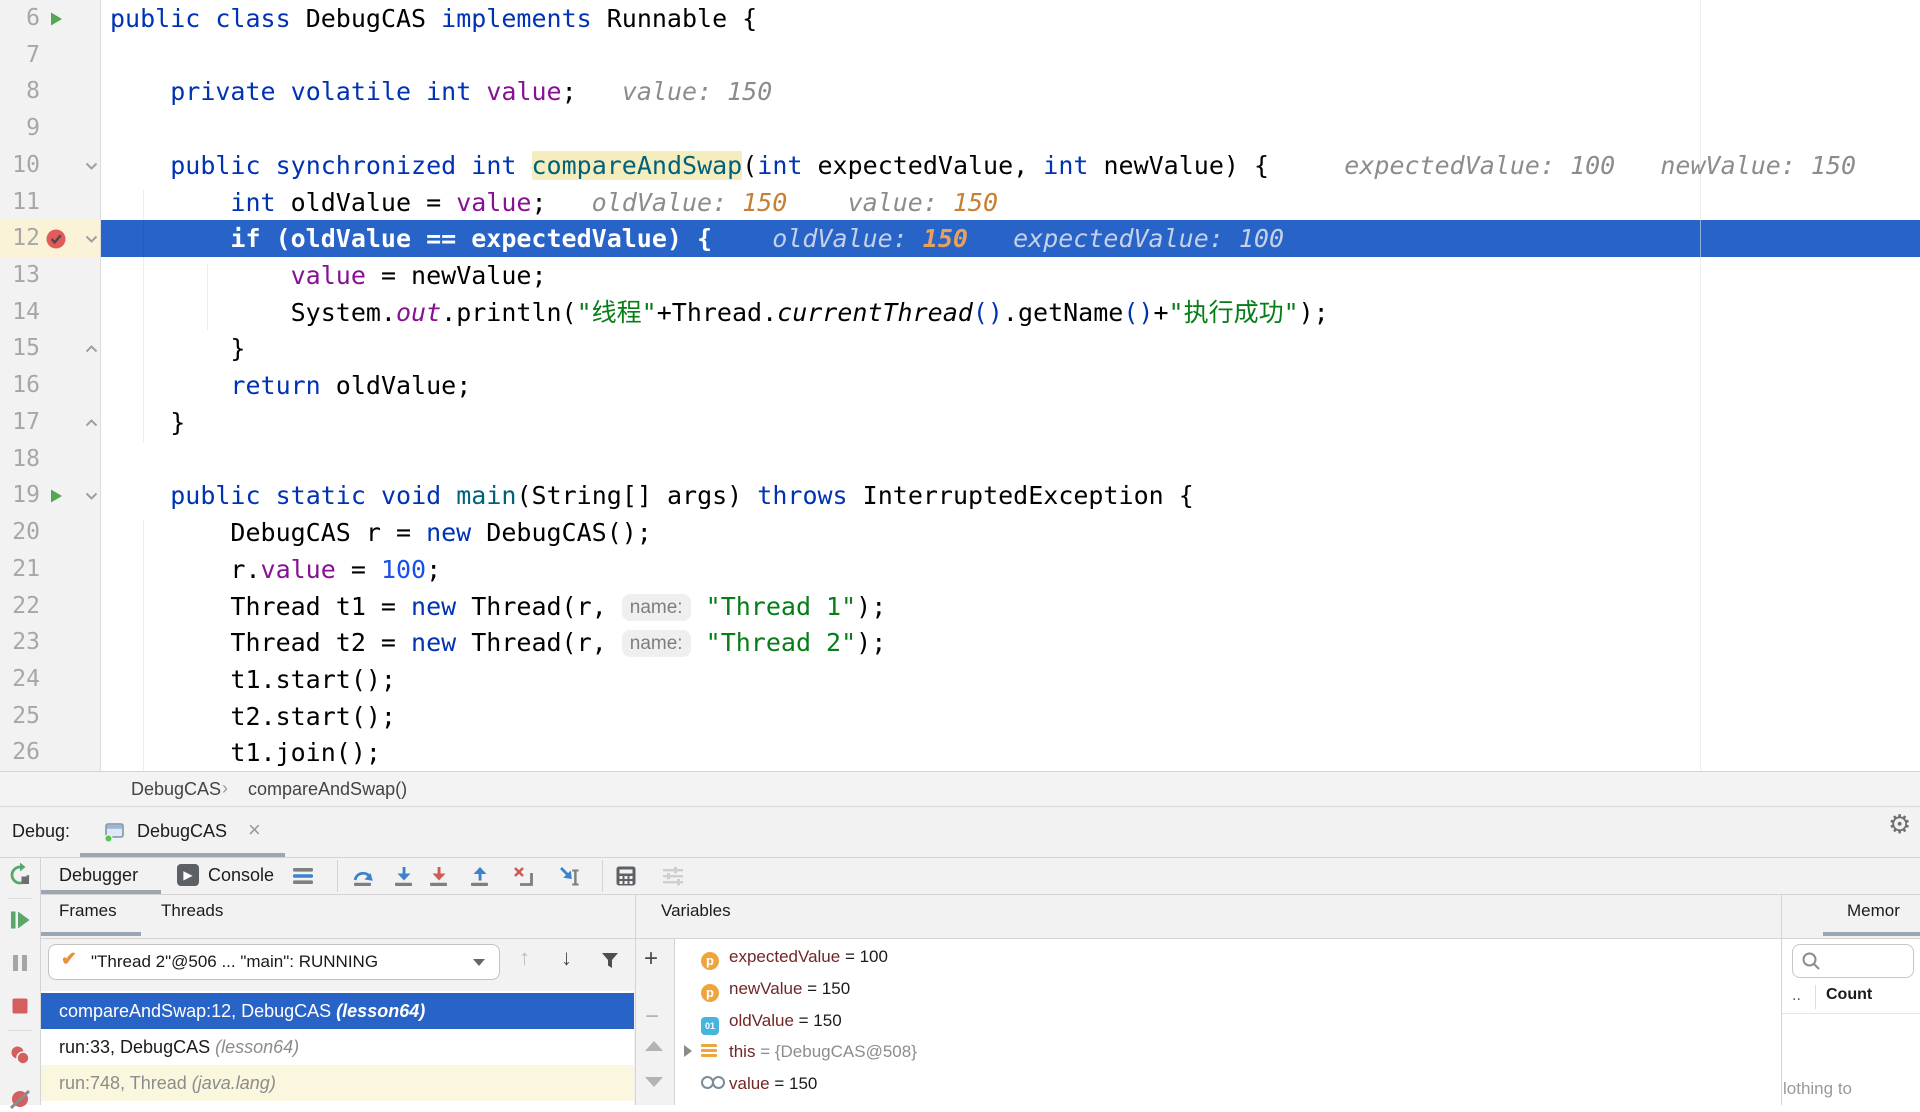 Image resolution: width=1920 pixels, height=1112 pixels. Describe the element at coordinates (524, 958) in the screenshot. I see `frame-up-icon: ↑` at that location.